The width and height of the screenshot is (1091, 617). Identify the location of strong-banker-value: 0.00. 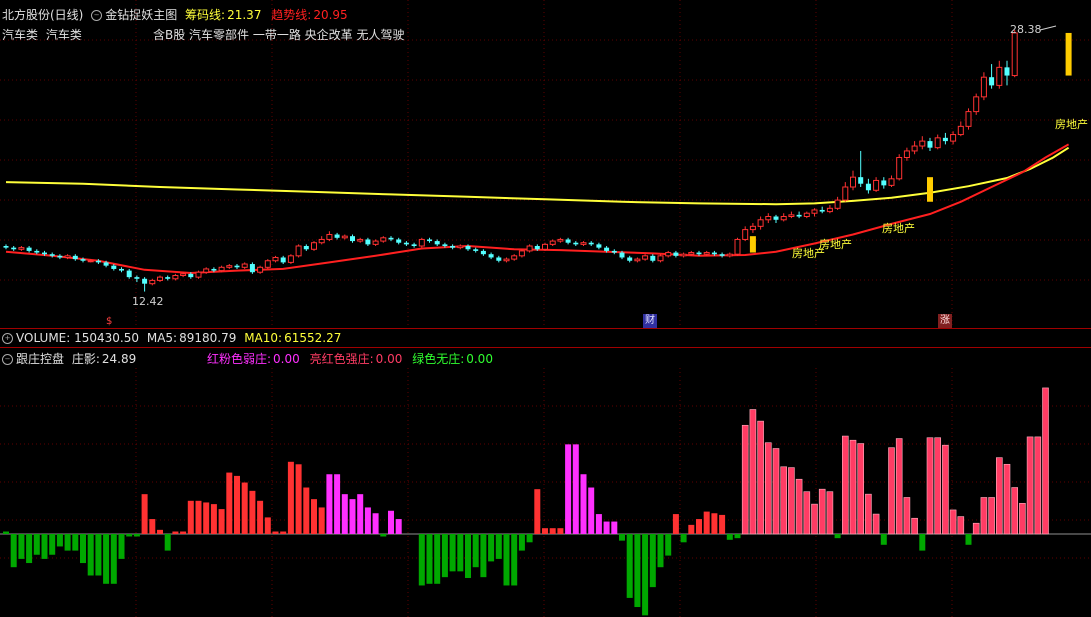
(389, 359).